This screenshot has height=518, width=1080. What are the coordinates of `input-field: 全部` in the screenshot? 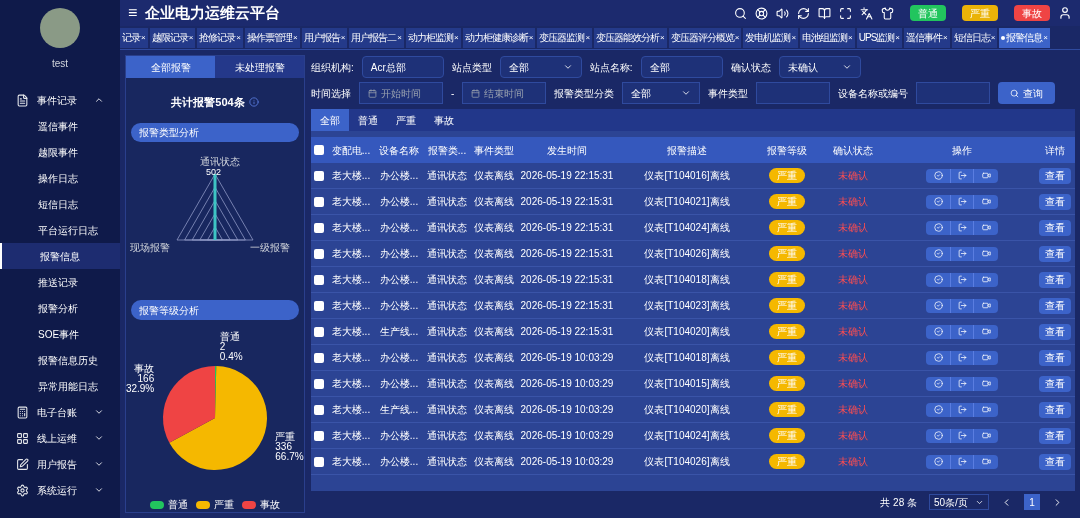 It's located at (681, 67).